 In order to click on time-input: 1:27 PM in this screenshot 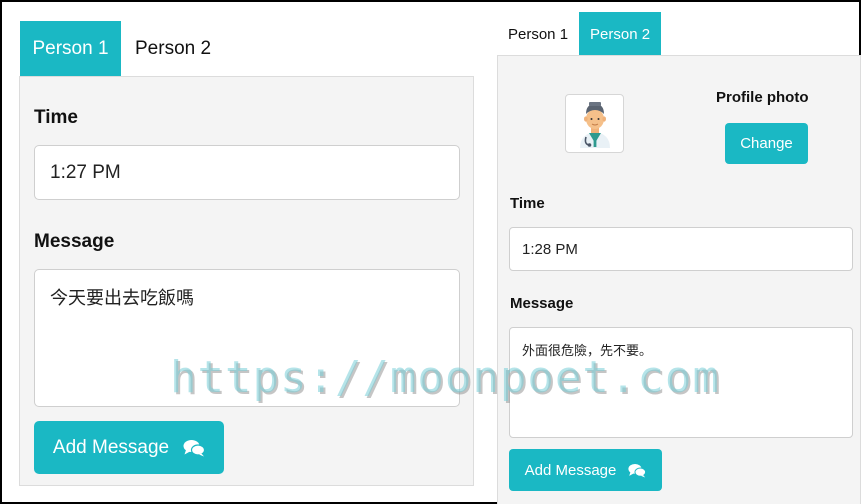, I will do `click(247, 172)`.